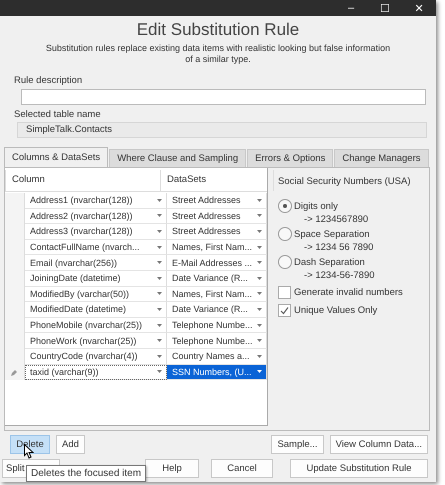  I want to click on radio-label: Digits only, so click(316, 206).